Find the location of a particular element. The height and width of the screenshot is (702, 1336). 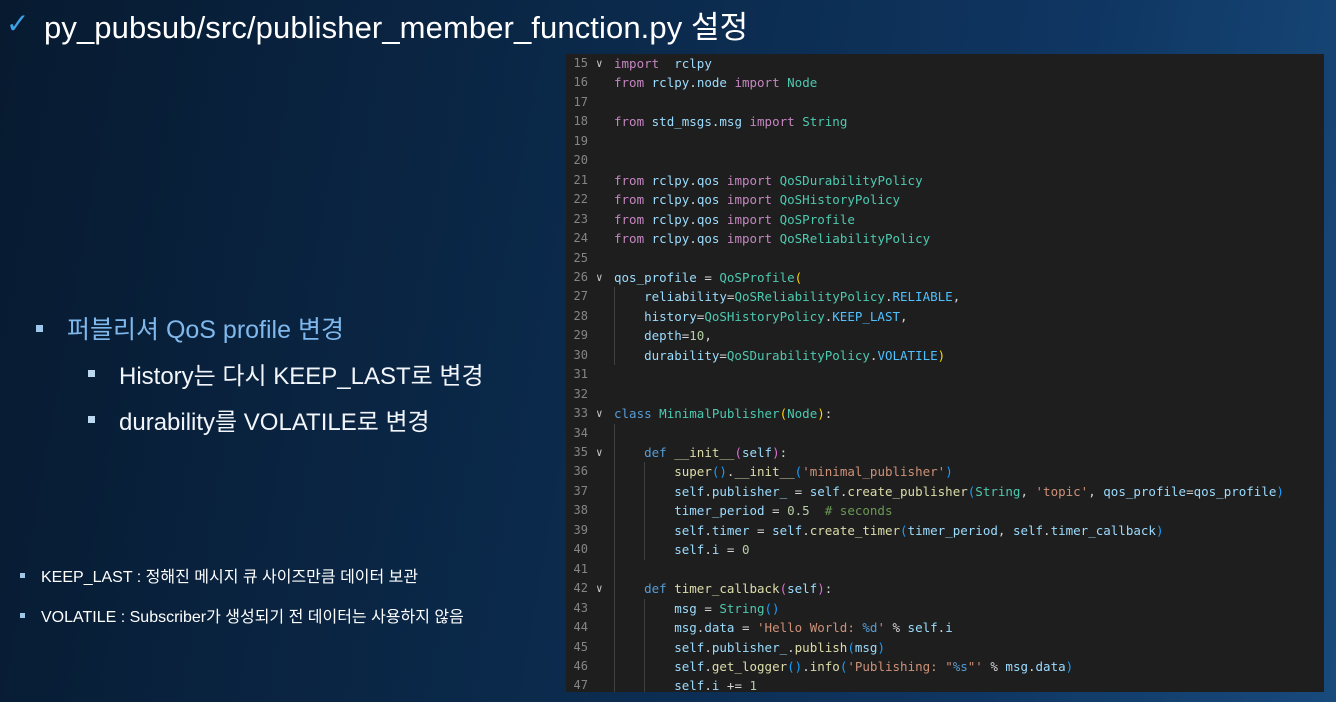

code-token: publisher_ is located at coordinates (749, 647).